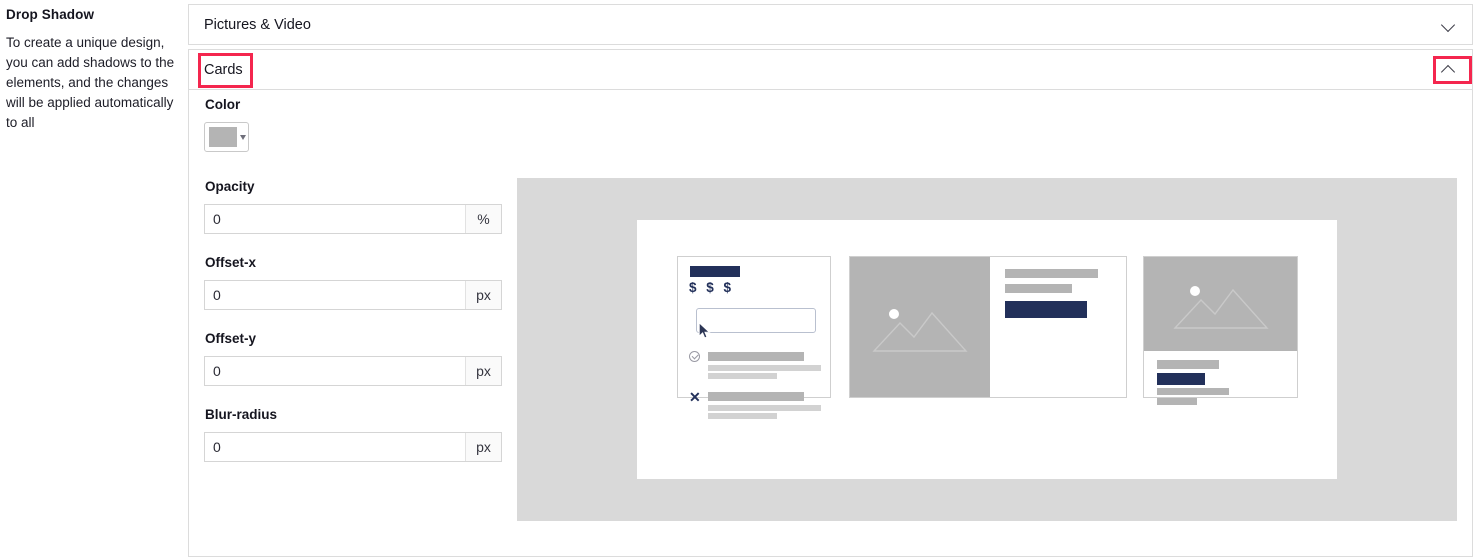  What do you see at coordinates (335, 447) in the screenshot?
I see `blur-radius-input` at bounding box center [335, 447].